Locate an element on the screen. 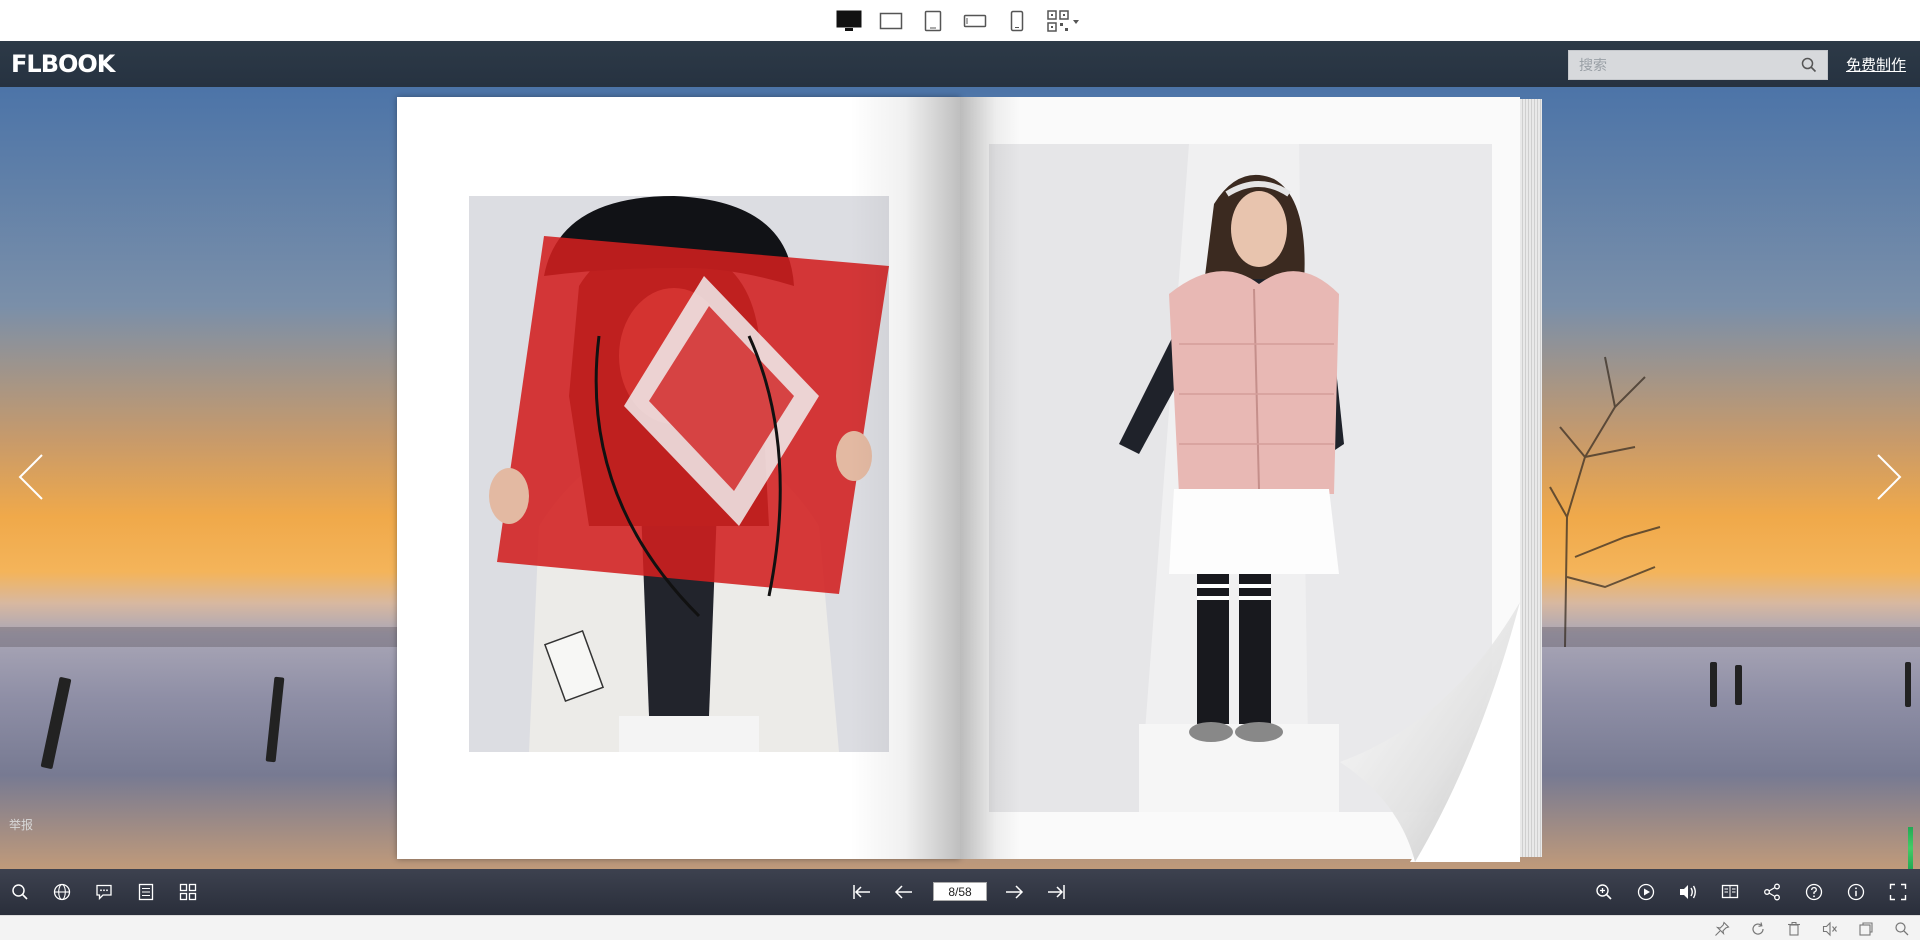 The image size is (1920, 940). mute-icon is located at coordinates (1830, 929).